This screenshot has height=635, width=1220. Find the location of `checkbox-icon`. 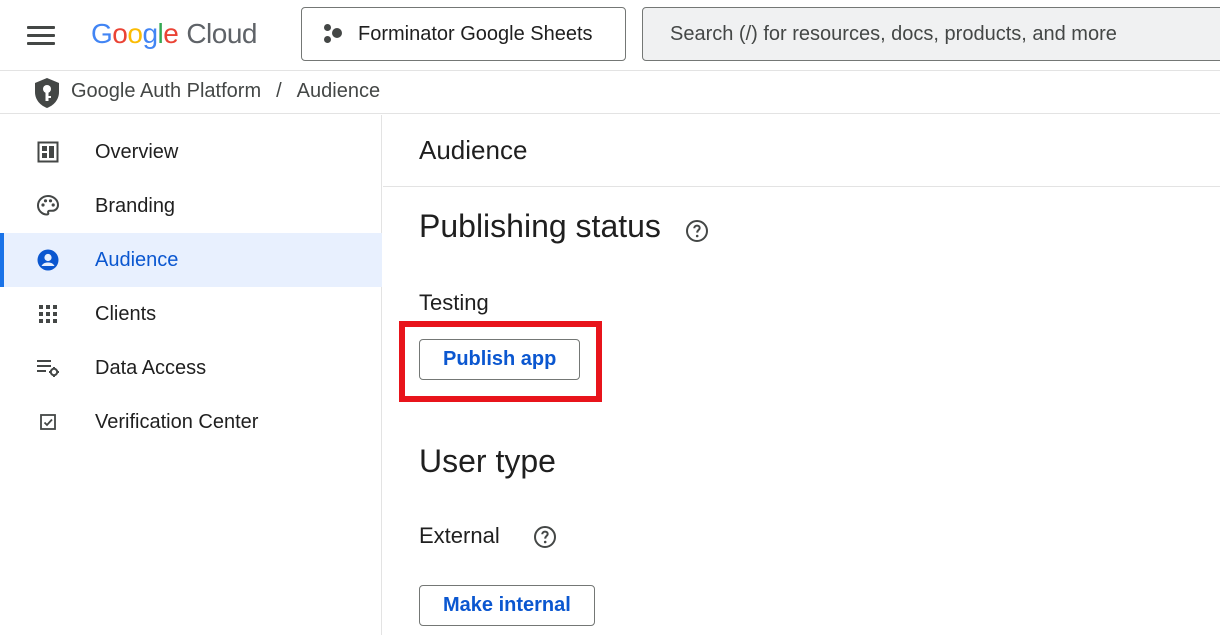

checkbox-icon is located at coordinates (48, 422).